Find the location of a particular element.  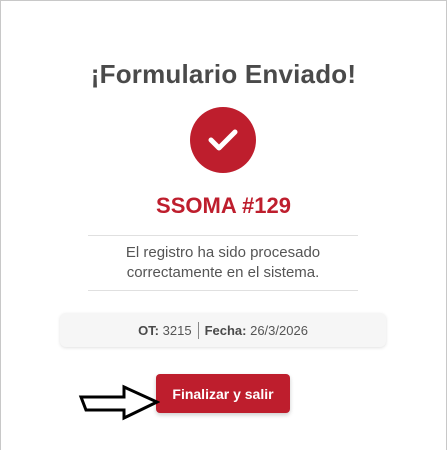

info-summary: OT: 3215 Fecha: 26/3/2026 is located at coordinates (223, 330).